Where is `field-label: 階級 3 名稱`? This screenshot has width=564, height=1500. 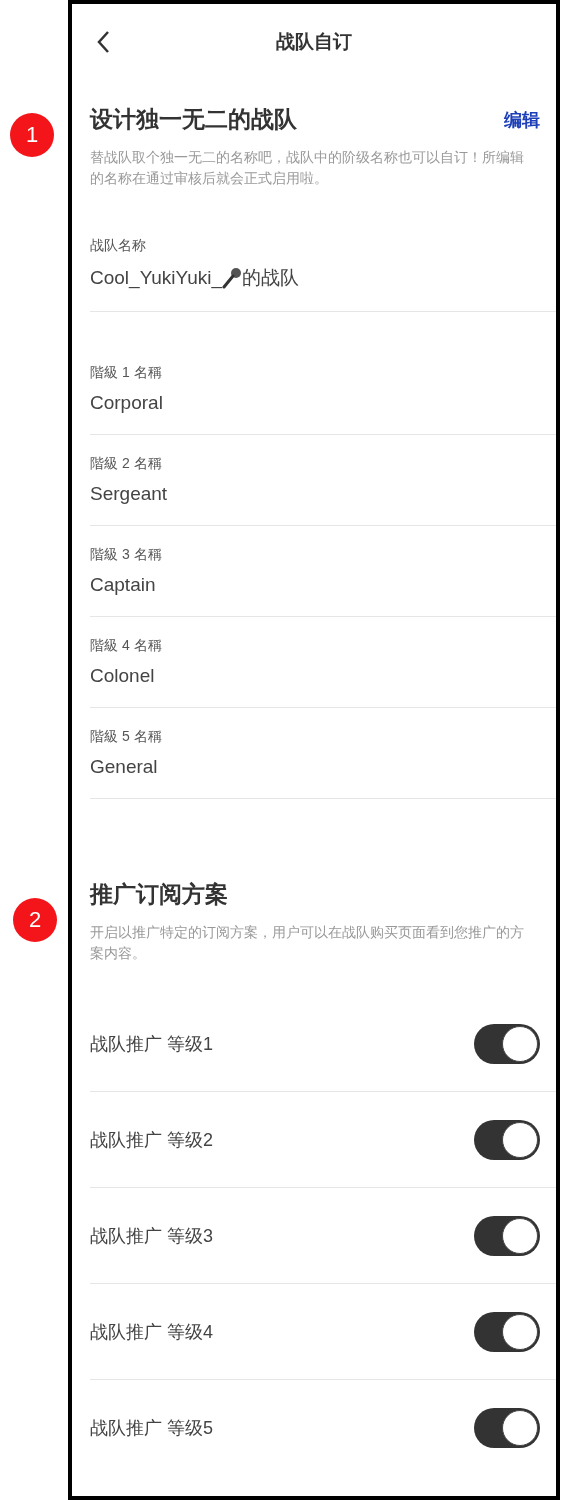 field-label: 階級 3 名稱 is located at coordinates (126, 555).